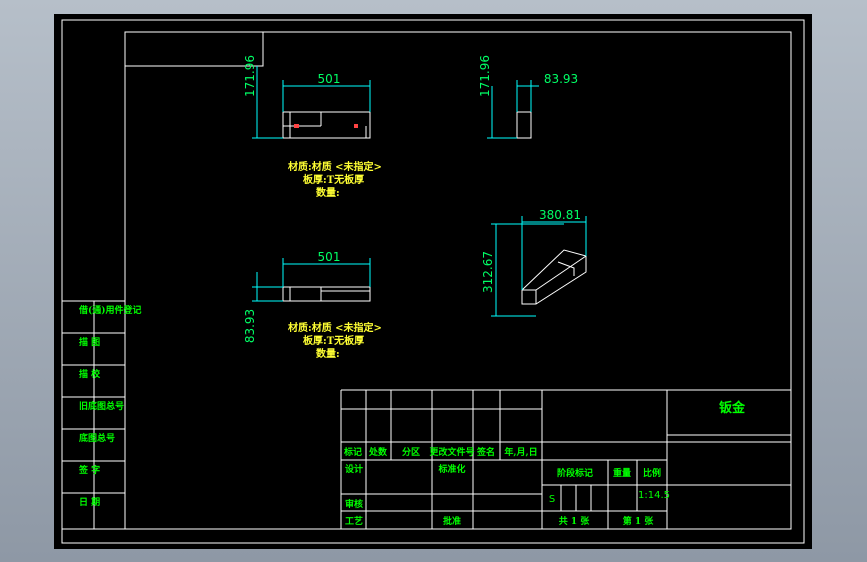 The width and height of the screenshot is (867, 562). What do you see at coordinates (554, 277) in the screenshot?
I see `iso-view-outline` at bounding box center [554, 277].